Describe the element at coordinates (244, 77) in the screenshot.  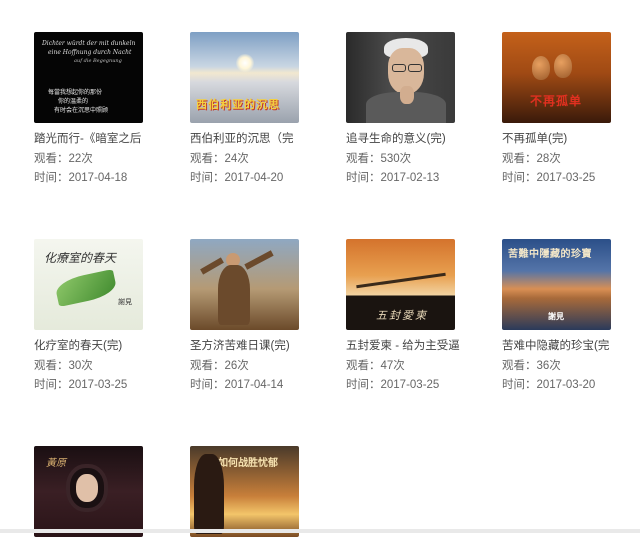
I see `thumbnail-2: 西伯利亚的沉思` at that location.